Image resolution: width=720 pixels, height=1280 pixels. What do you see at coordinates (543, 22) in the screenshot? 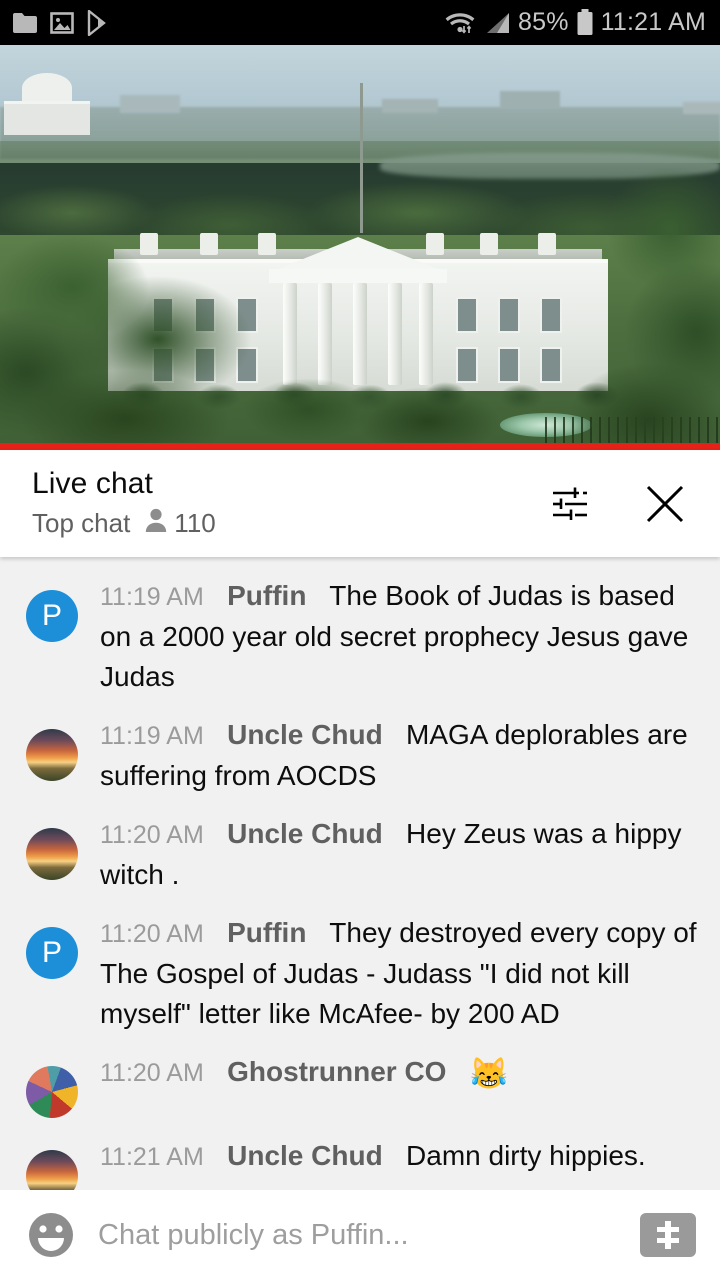
I see `battery-percent-label: 85%` at bounding box center [543, 22].